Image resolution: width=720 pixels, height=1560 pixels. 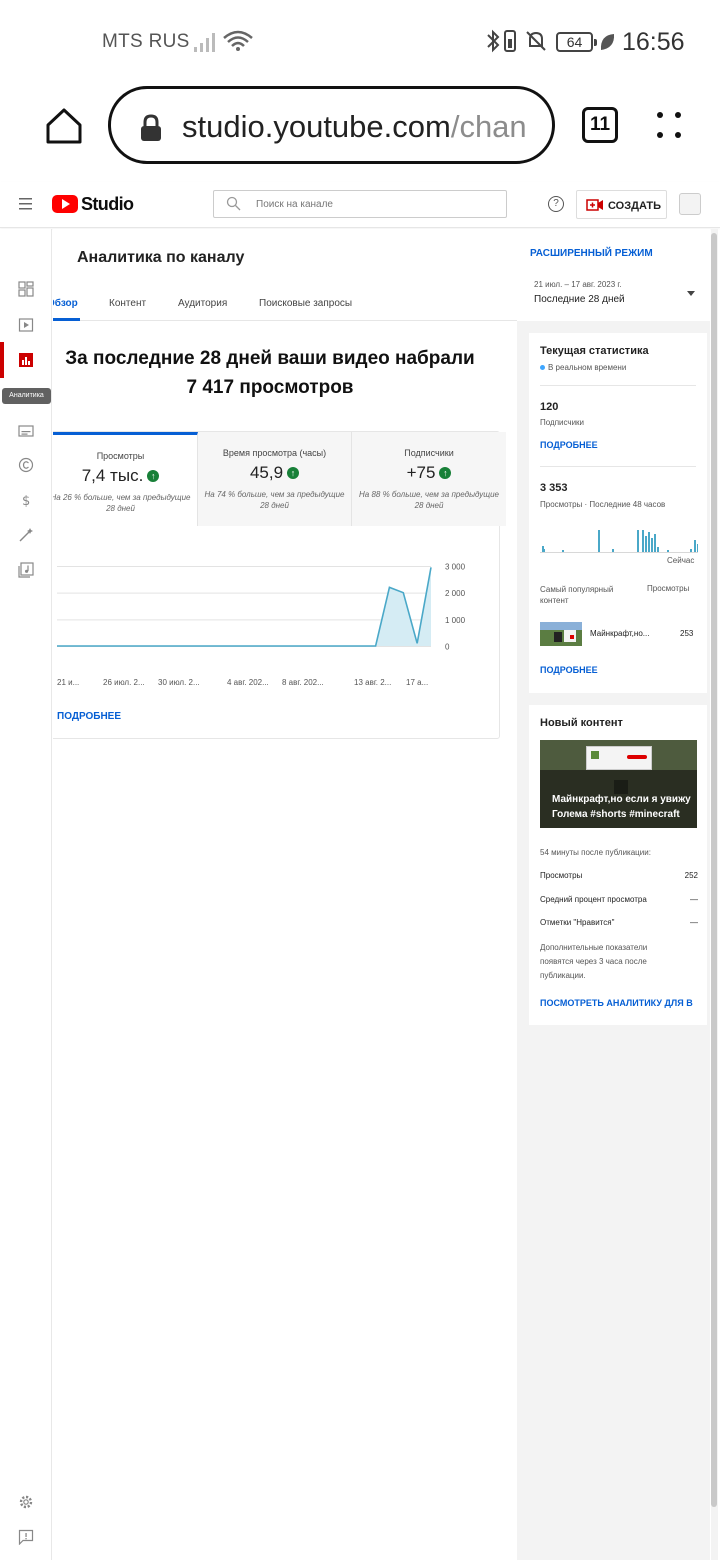 What do you see at coordinates (26, 535) in the screenshot?
I see `customization-icon` at bounding box center [26, 535].